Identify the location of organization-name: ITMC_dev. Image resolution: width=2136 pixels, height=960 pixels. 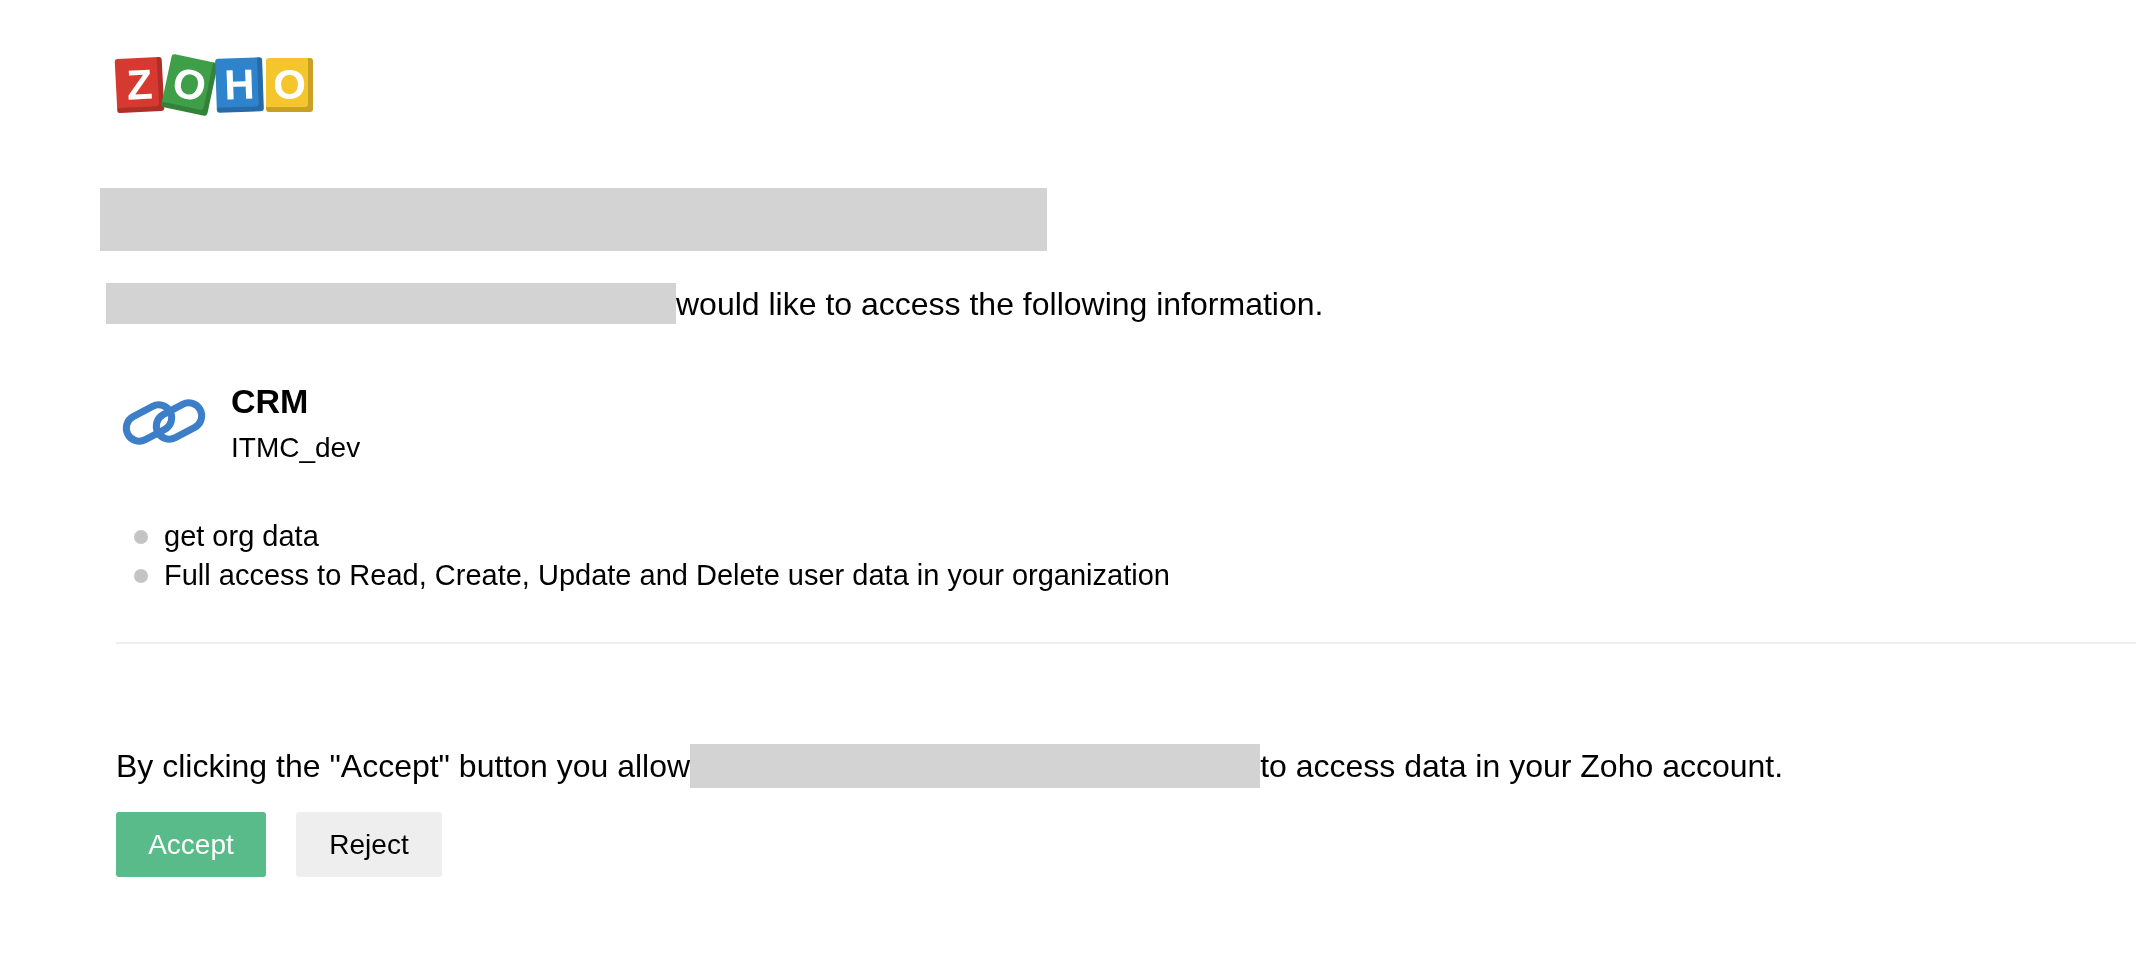
(296, 448).